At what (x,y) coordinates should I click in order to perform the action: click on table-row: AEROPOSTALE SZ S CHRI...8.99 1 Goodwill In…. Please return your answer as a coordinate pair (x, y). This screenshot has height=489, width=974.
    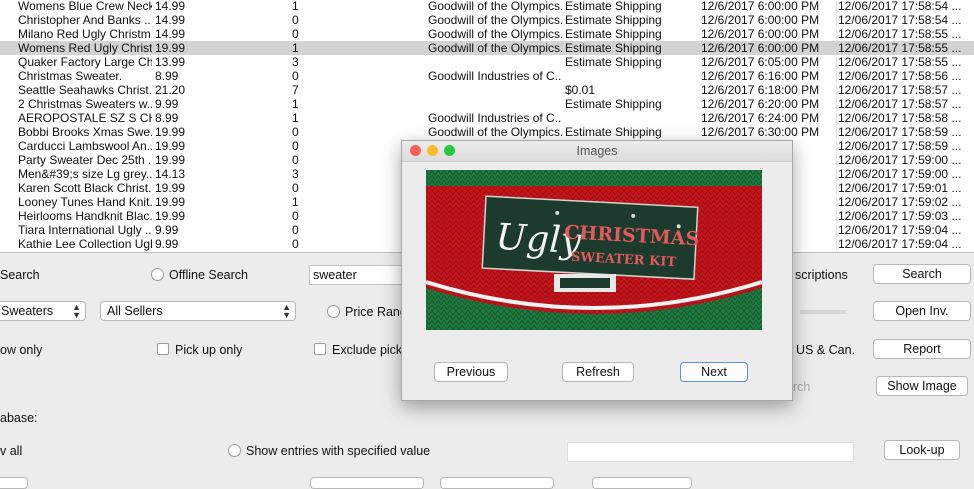
    Looking at the image, I should click on (487, 118).